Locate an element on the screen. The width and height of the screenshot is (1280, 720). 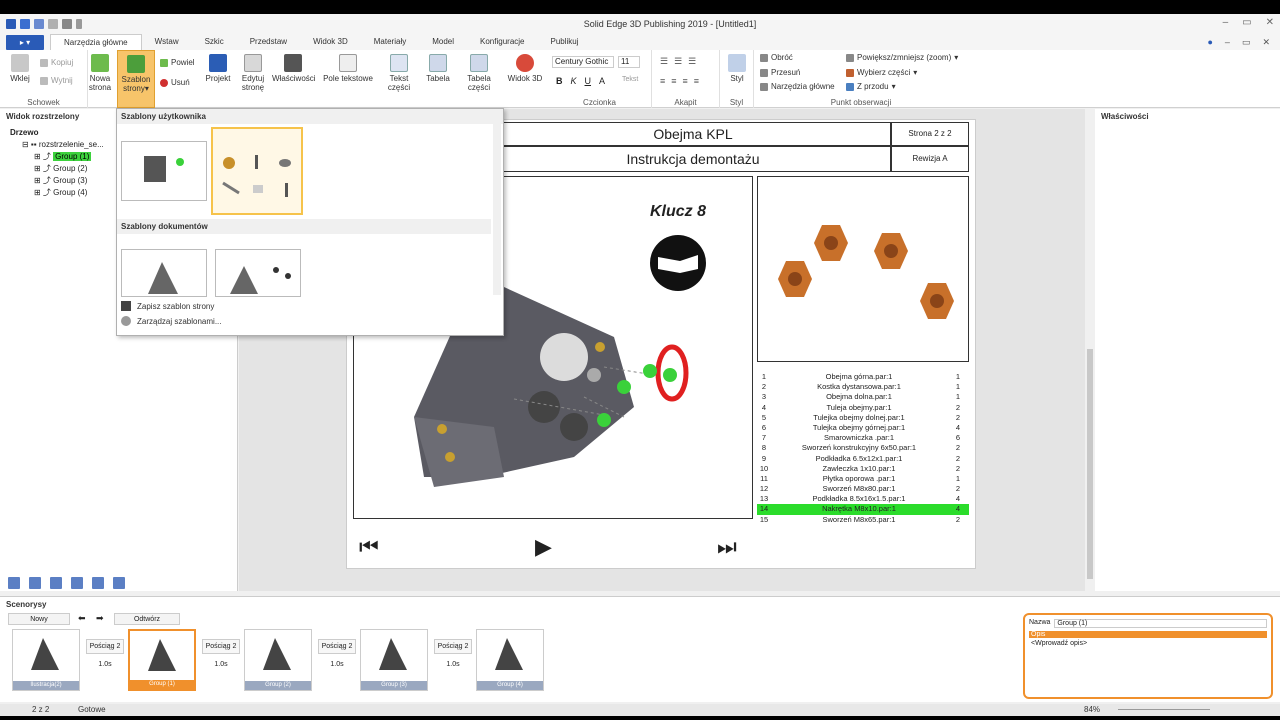
italic-button: K is located at coordinates (574, 81).